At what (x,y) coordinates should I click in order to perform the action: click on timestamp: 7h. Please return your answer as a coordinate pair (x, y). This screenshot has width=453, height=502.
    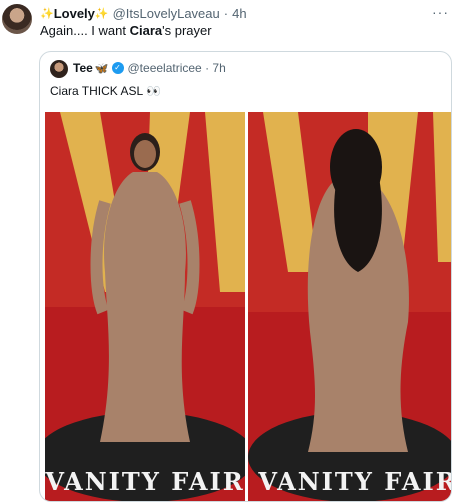
    Looking at the image, I should click on (218, 68).